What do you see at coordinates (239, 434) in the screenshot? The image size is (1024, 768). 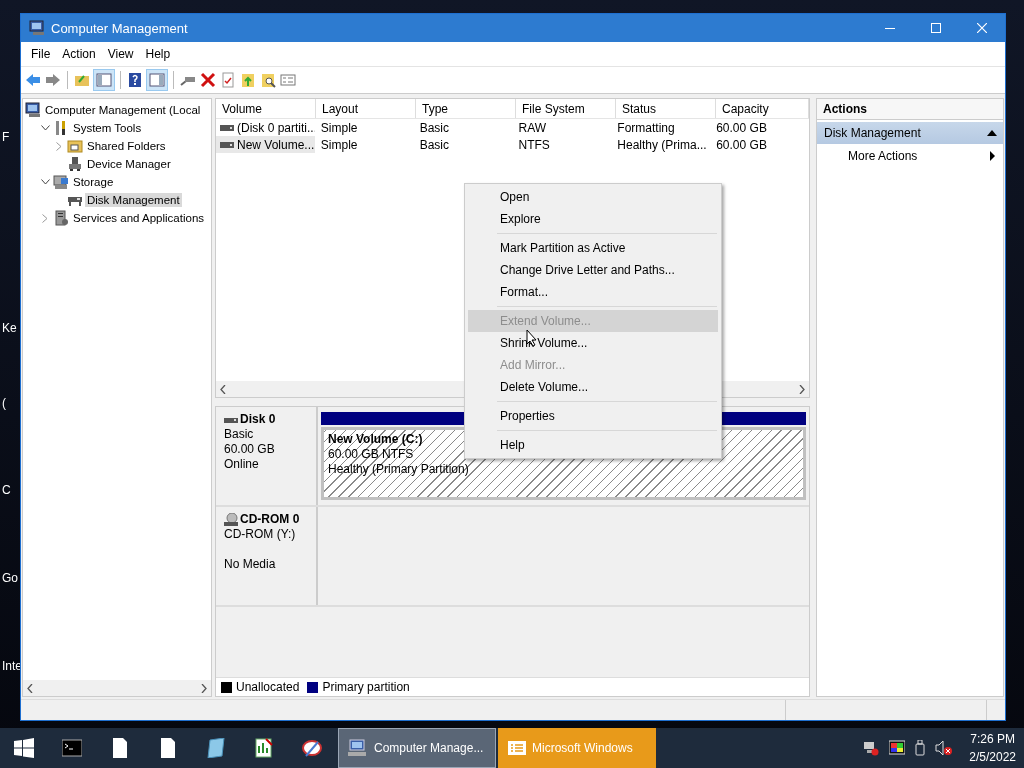 I see `disk-type: Basic` at bounding box center [239, 434].